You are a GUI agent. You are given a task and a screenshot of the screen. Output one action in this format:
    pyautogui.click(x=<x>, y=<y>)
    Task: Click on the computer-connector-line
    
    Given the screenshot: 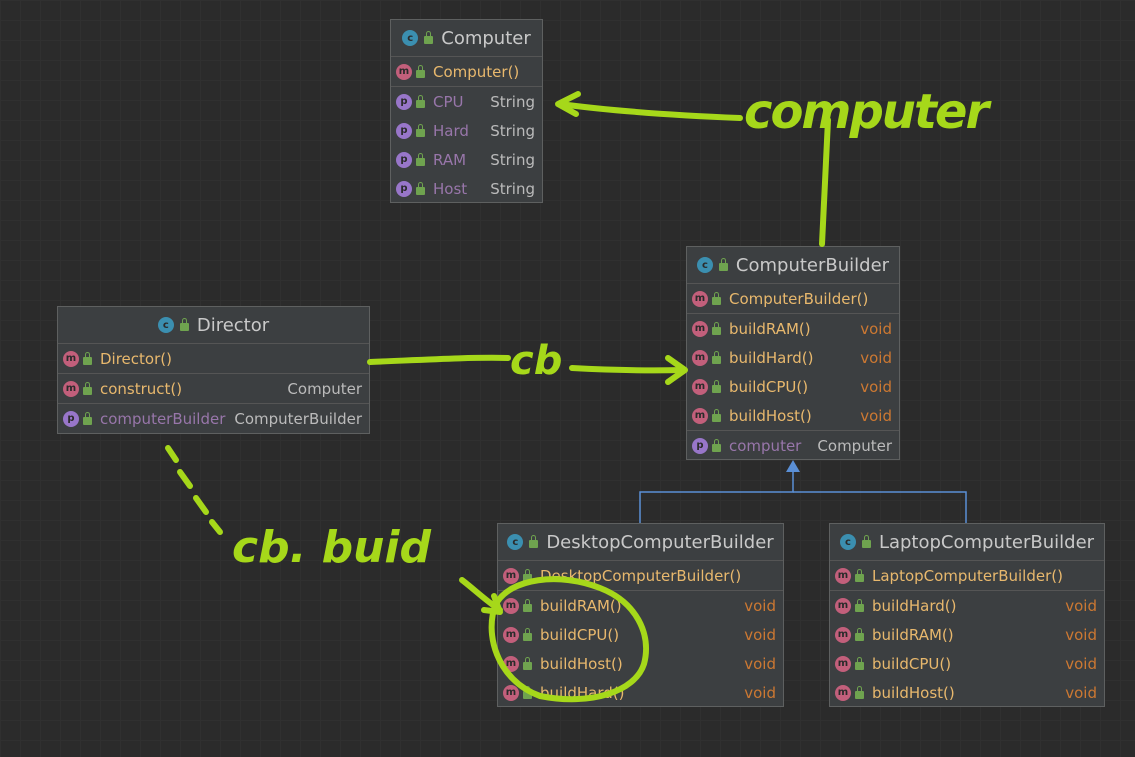 What is the action you would take?
    pyautogui.click(x=825, y=182)
    